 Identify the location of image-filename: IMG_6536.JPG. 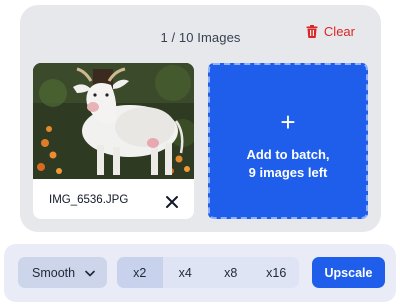
(89, 200).